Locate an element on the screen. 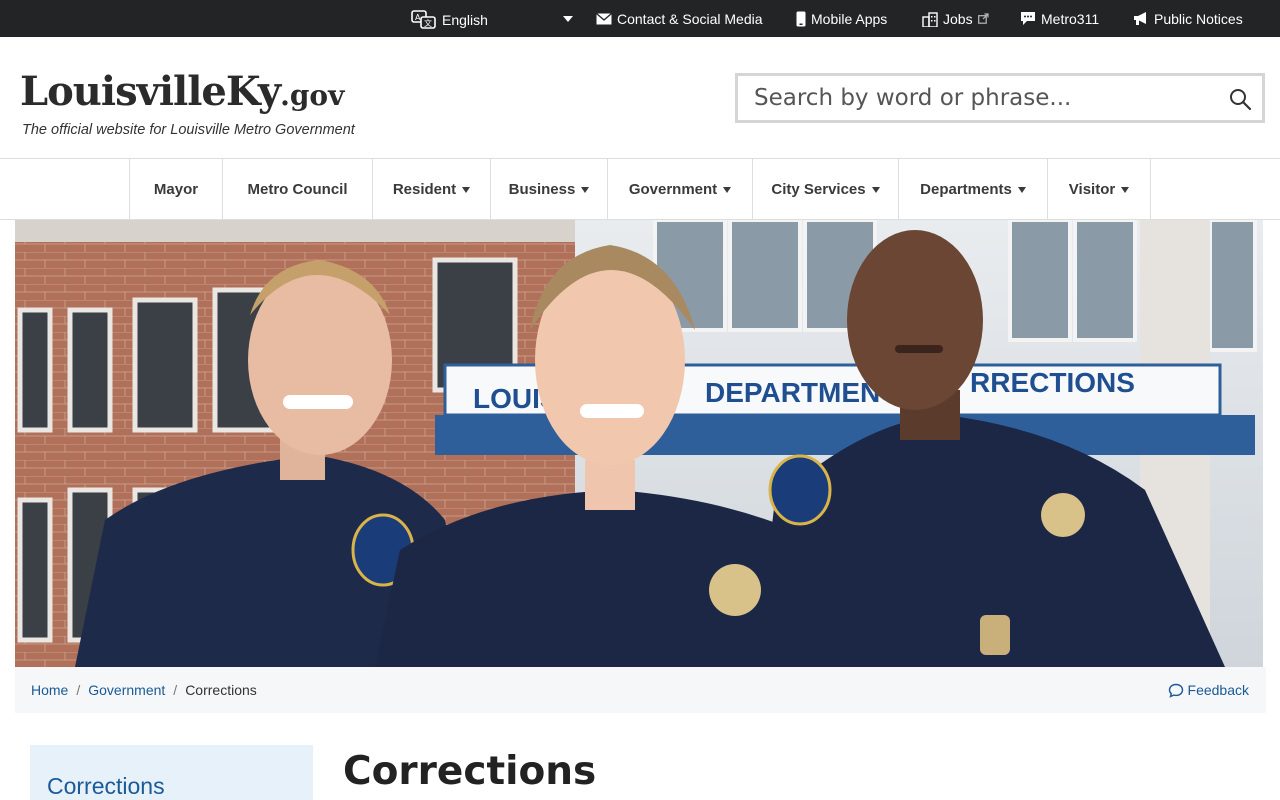  nav-item-label: Departments is located at coordinates (966, 189).